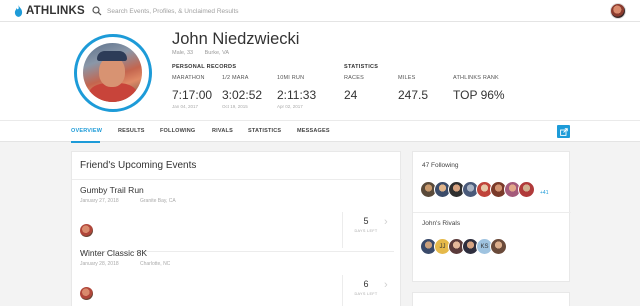 The width and height of the screenshot is (640, 306). Describe the element at coordinates (479, 95) in the screenshot. I see `stat-value: TOP 96%` at that location.